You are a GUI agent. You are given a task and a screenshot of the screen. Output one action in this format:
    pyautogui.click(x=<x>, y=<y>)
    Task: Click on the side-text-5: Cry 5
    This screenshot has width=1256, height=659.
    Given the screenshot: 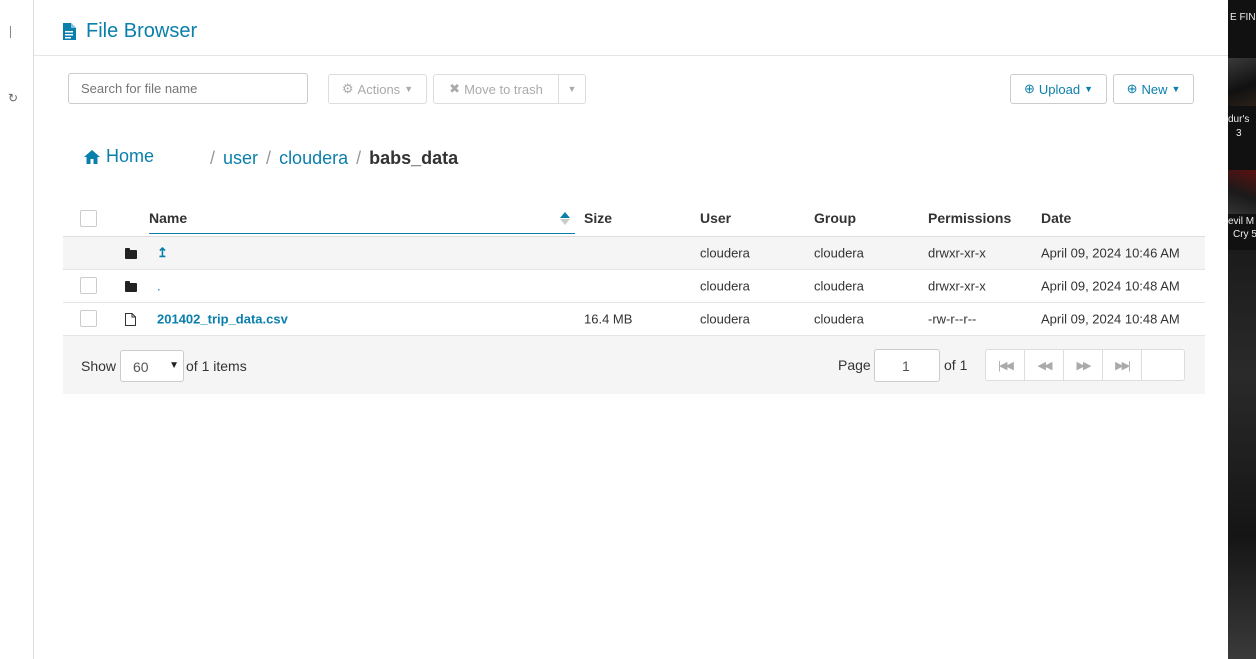 What is the action you would take?
    pyautogui.click(x=1244, y=234)
    